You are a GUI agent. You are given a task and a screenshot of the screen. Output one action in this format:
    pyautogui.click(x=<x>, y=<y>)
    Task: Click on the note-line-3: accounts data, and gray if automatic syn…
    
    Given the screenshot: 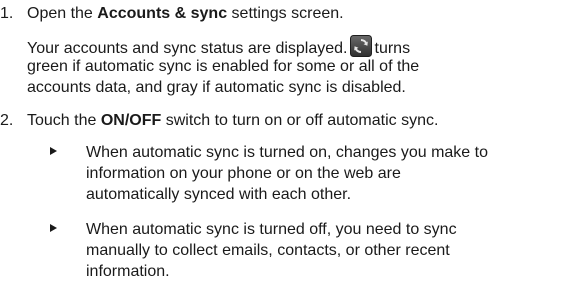 What is the action you would take?
    pyautogui.click(x=216, y=87)
    